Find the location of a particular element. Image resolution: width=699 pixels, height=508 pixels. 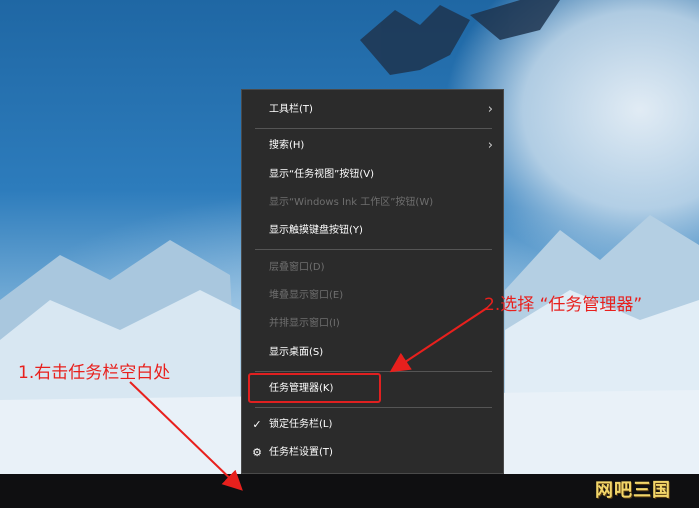

menu-item-toolbars: 工具栏(T) › is located at coordinates (372, 110).